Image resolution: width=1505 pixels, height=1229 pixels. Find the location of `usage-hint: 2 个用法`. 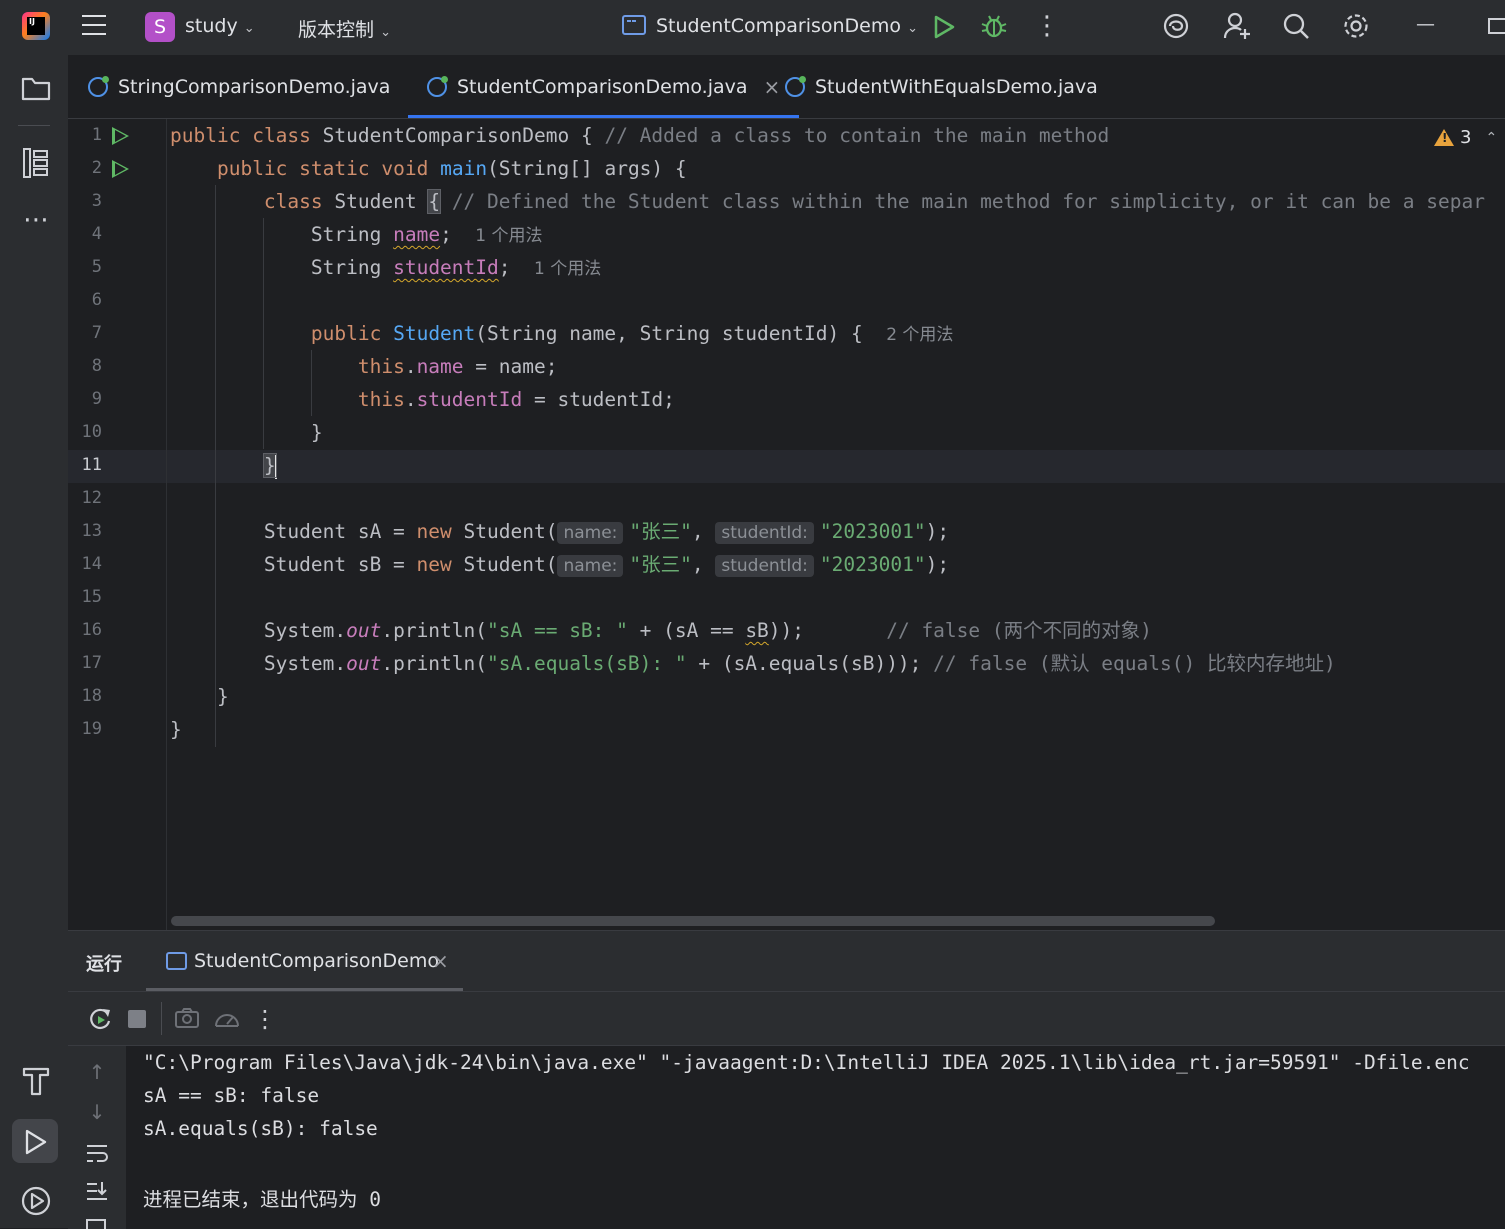

usage-hint: 2 个用法 is located at coordinates (919, 335).